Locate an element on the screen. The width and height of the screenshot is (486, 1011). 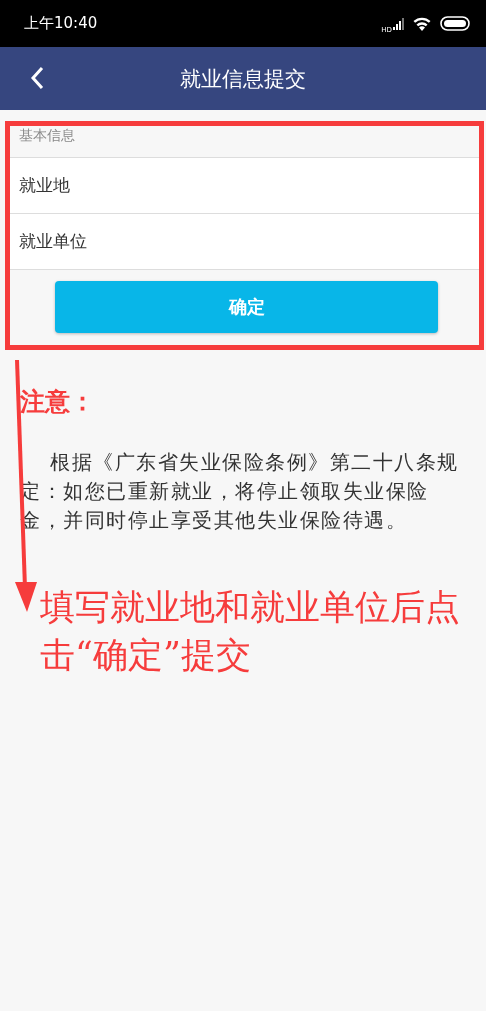
form-field: 就业地 is located at coordinates (244, 186).